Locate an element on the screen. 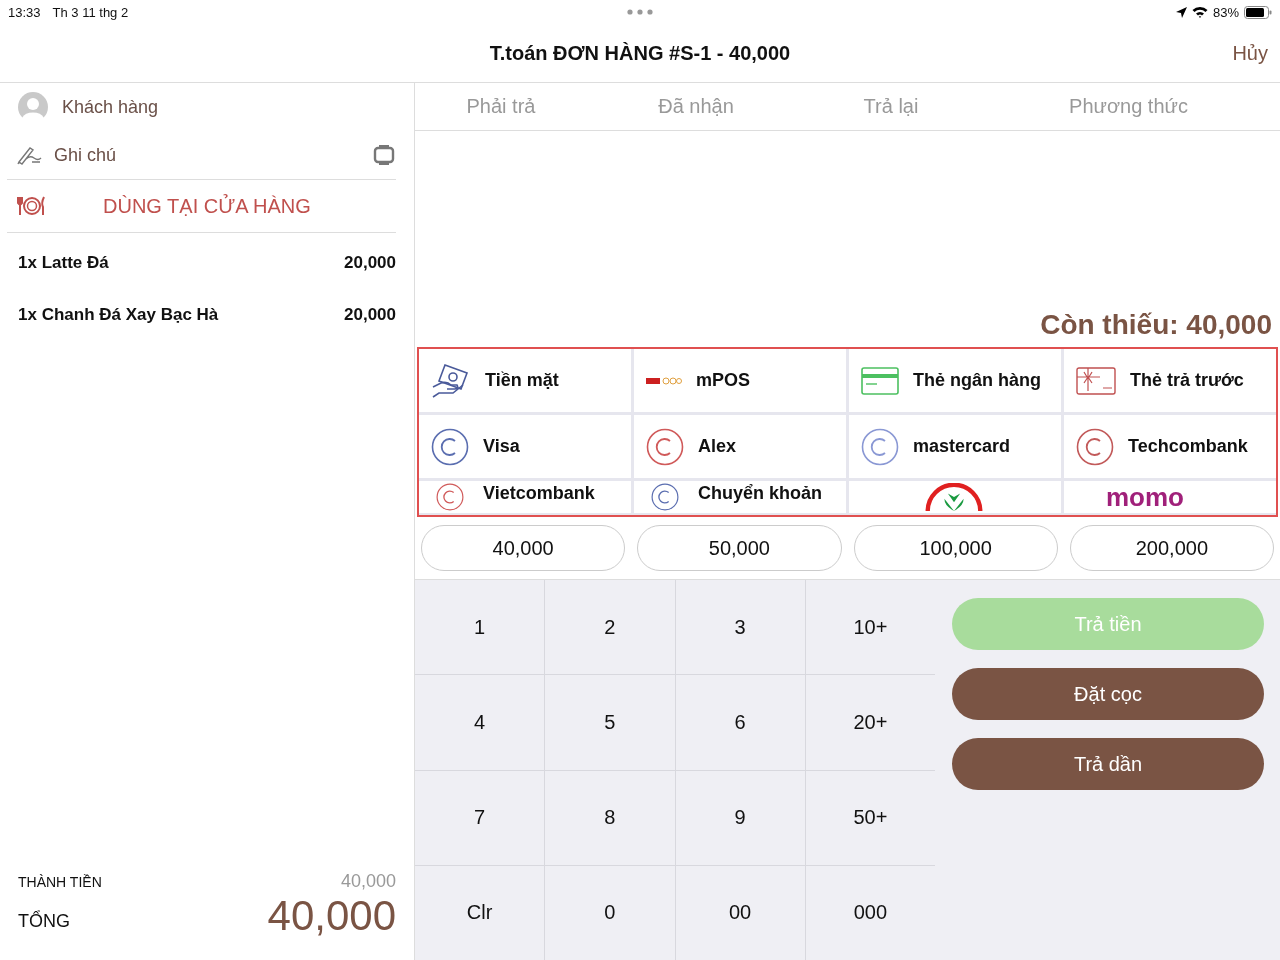 This screenshot has height=960, width=1280. keypad-key: 6 is located at coordinates (740, 722).